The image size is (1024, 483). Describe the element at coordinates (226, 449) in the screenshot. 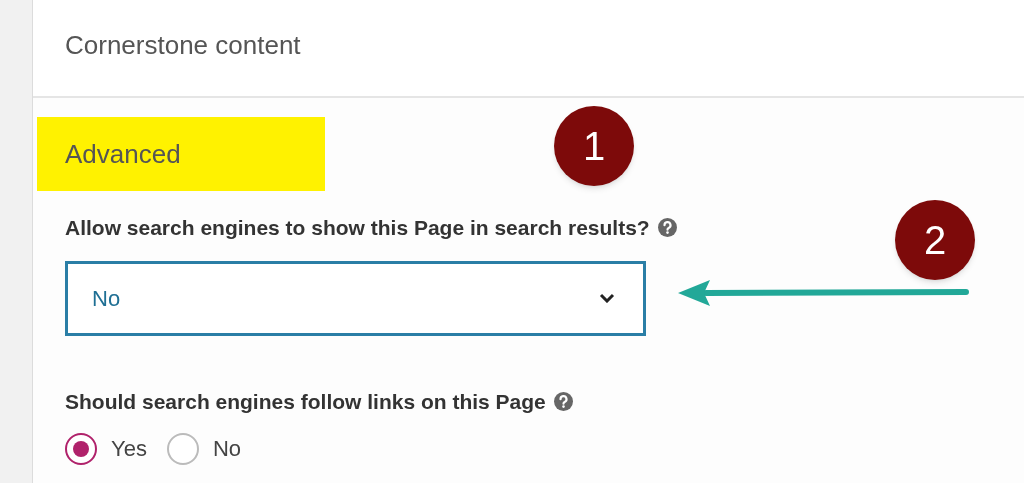

I see `radio-label: No` at that location.